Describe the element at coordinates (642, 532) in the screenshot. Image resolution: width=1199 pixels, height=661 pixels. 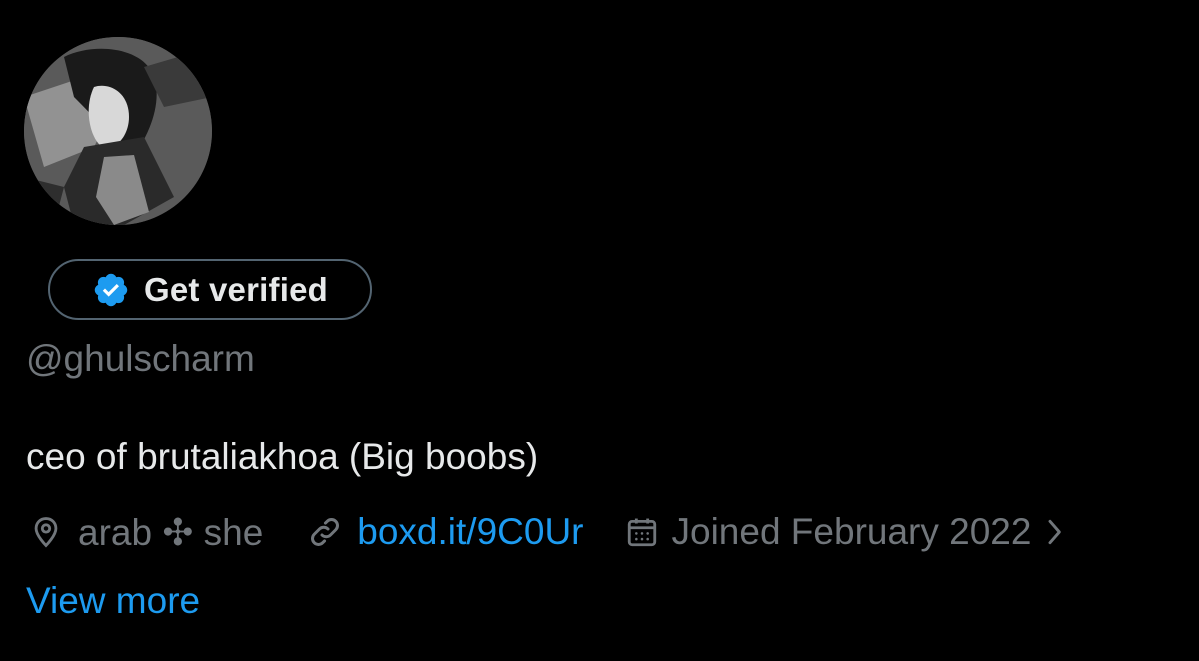
I see `calendar-icon` at that location.